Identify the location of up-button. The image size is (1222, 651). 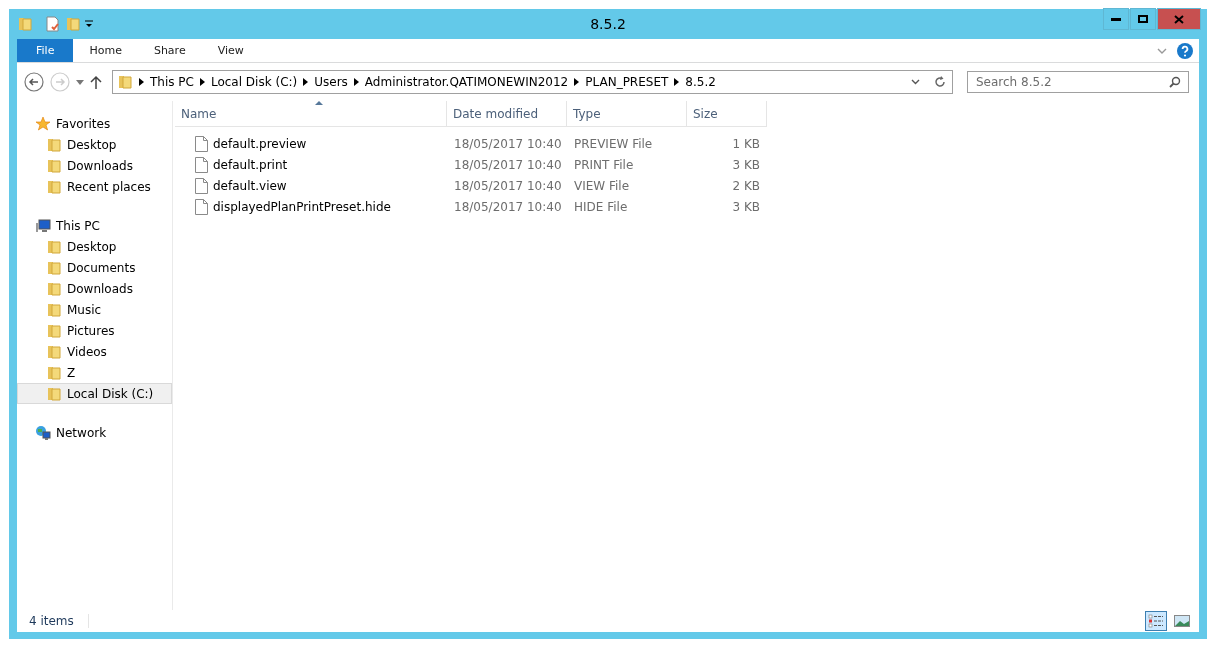
(96, 82).